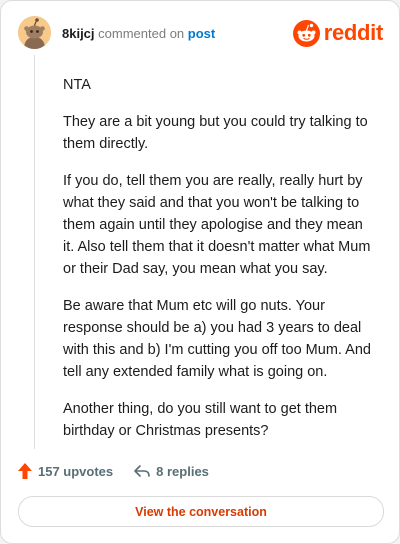 This screenshot has height=544, width=400. What do you see at coordinates (353, 32) in the screenshot?
I see `reddit-wordmark: reddit` at bounding box center [353, 32].